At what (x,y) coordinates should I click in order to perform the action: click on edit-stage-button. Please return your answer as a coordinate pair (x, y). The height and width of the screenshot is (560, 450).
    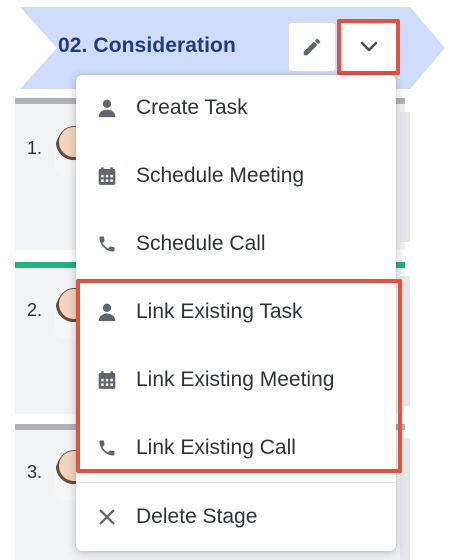
    Looking at the image, I should click on (312, 47).